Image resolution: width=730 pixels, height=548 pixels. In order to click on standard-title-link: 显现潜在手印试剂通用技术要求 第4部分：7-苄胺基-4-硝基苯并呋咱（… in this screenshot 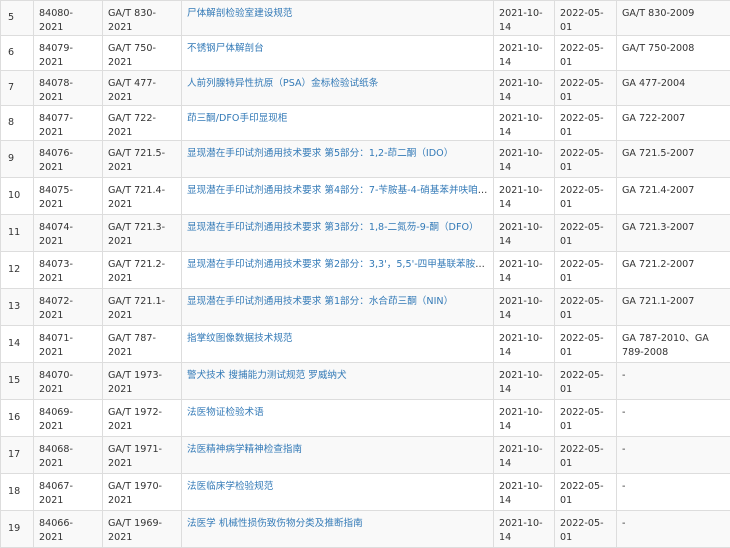, I will do `click(337, 190)`.